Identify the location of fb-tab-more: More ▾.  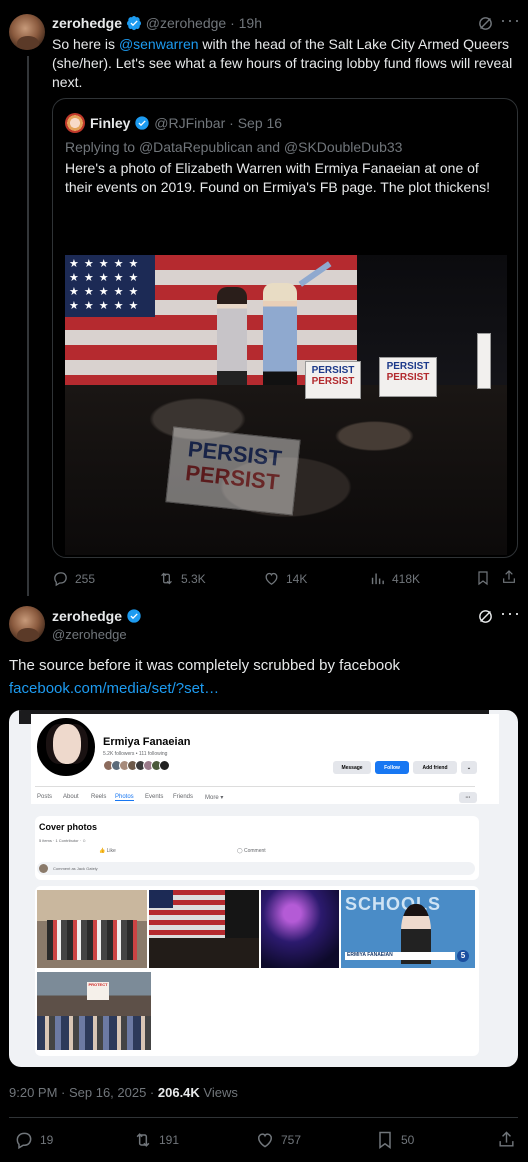
(214, 797).